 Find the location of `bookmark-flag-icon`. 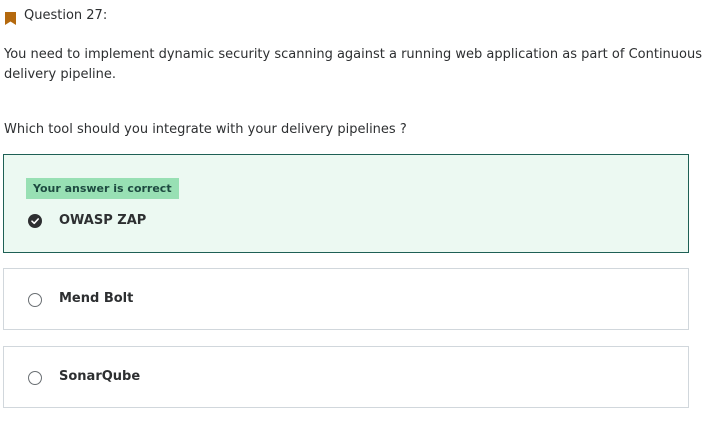

bookmark-flag-icon is located at coordinates (10, 17).